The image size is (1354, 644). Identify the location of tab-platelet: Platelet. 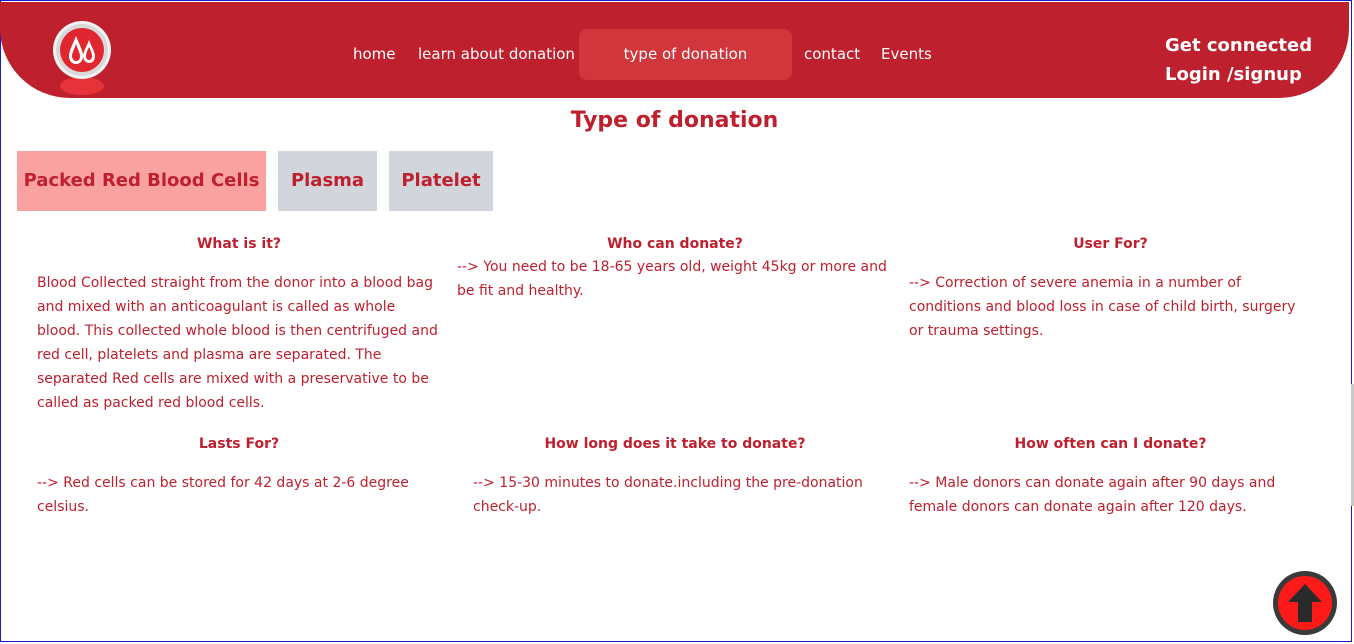
(441, 181).